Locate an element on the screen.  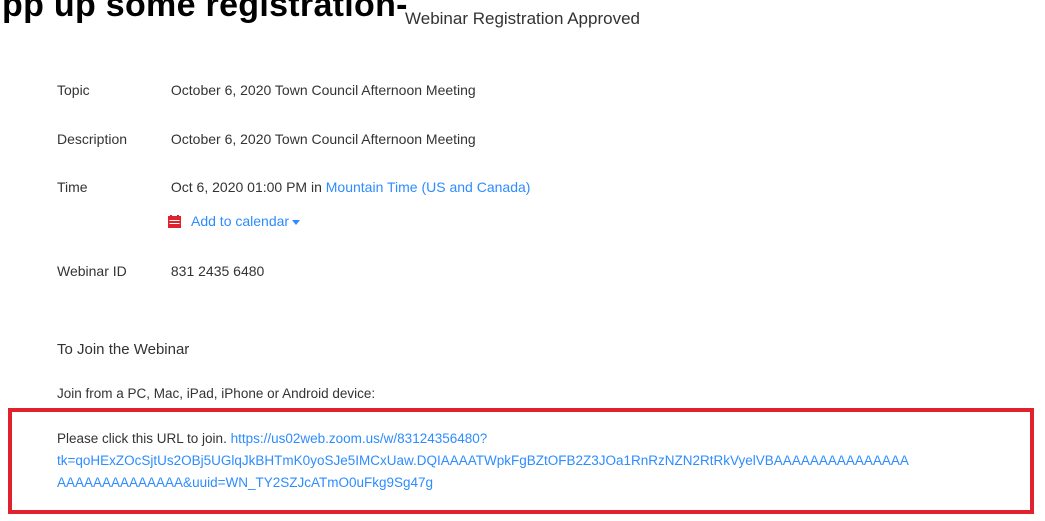
webinar-id-row: Webinar ID 831 2435 6480 is located at coordinates (160, 271).